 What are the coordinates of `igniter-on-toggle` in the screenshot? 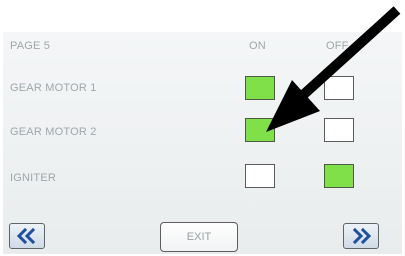 It's located at (260, 176).